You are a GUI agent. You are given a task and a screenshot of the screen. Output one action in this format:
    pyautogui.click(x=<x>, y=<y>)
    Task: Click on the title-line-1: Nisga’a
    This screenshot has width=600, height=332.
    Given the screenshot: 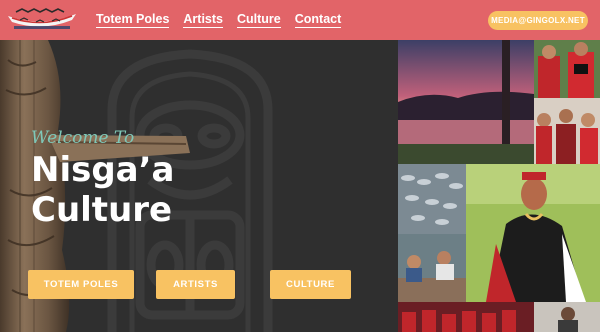 What is the action you would take?
    pyautogui.click(x=103, y=170)
    